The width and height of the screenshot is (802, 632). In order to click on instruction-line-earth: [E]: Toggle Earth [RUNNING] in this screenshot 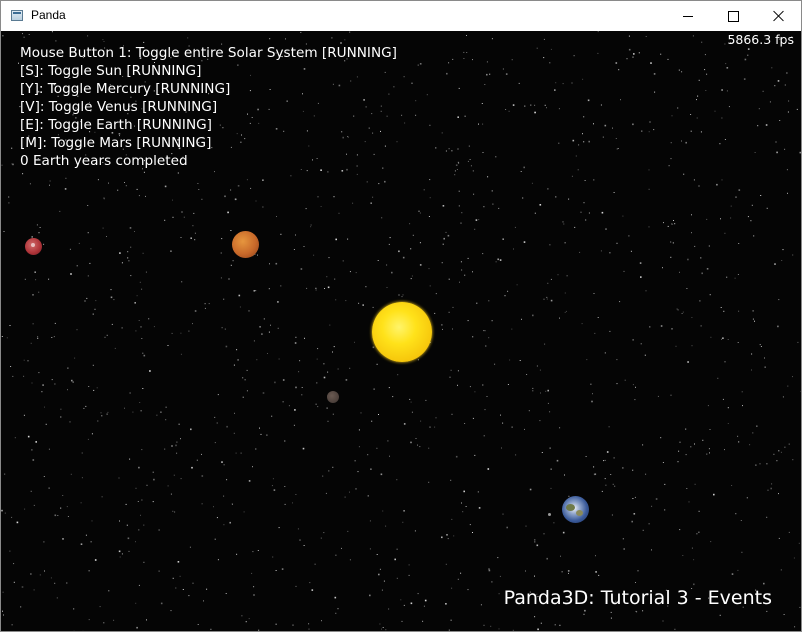, I will do `click(116, 125)`.